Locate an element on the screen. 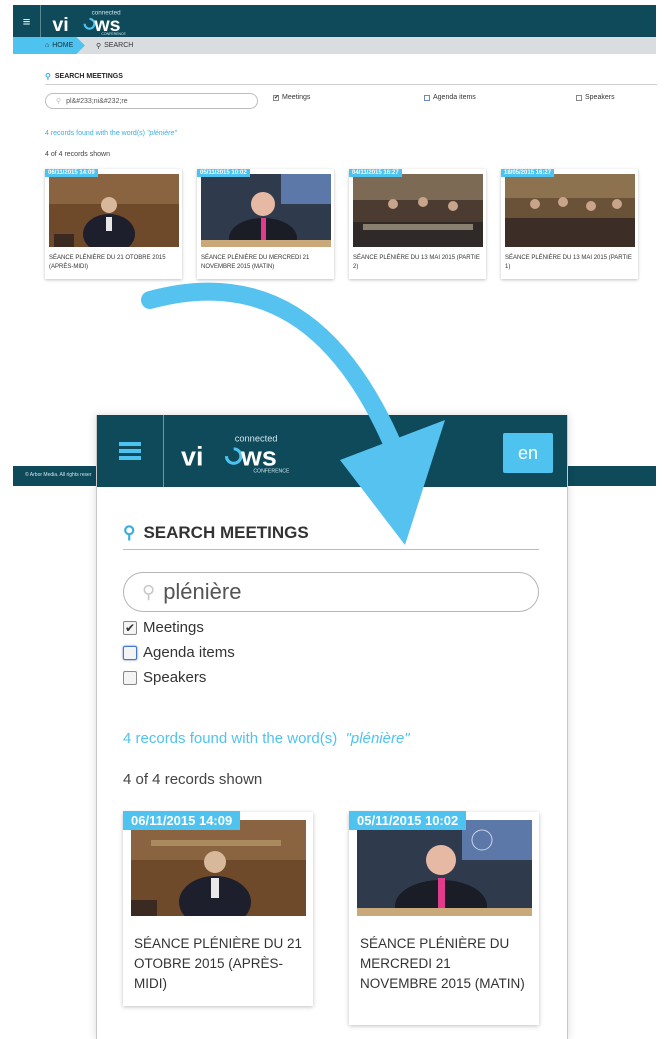 This screenshot has width=664, height=1039. search-input: ⚲ pl&#233;ni&#232;re is located at coordinates (151, 101).